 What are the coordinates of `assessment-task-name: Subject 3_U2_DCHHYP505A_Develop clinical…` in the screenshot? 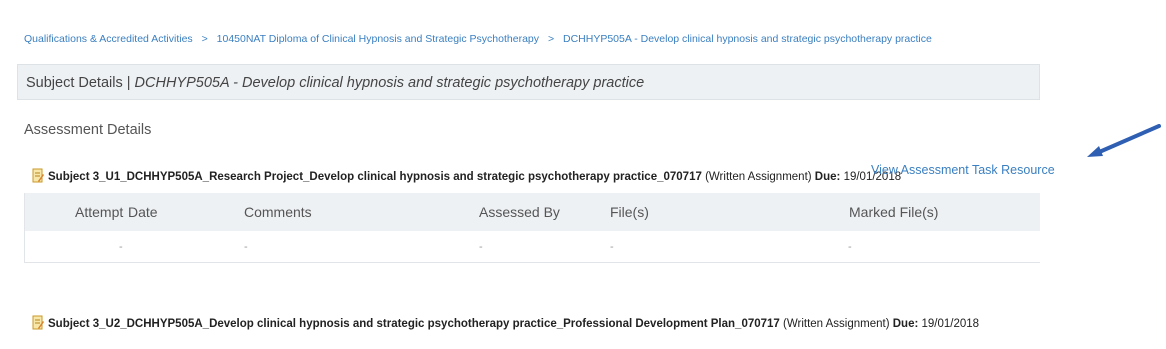 It's located at (414, 324).